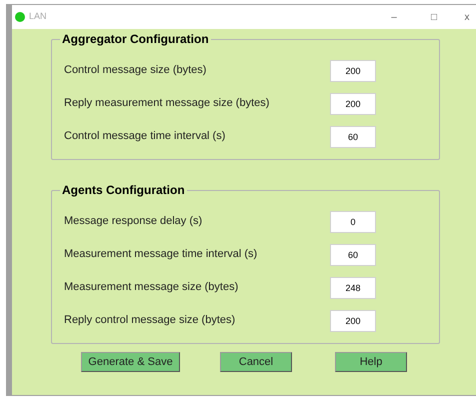 This screenshot has height=400, width=476. Describe the element at coordinates (38, 17) in the screenshot. I see `window-title: LAN` at that location.